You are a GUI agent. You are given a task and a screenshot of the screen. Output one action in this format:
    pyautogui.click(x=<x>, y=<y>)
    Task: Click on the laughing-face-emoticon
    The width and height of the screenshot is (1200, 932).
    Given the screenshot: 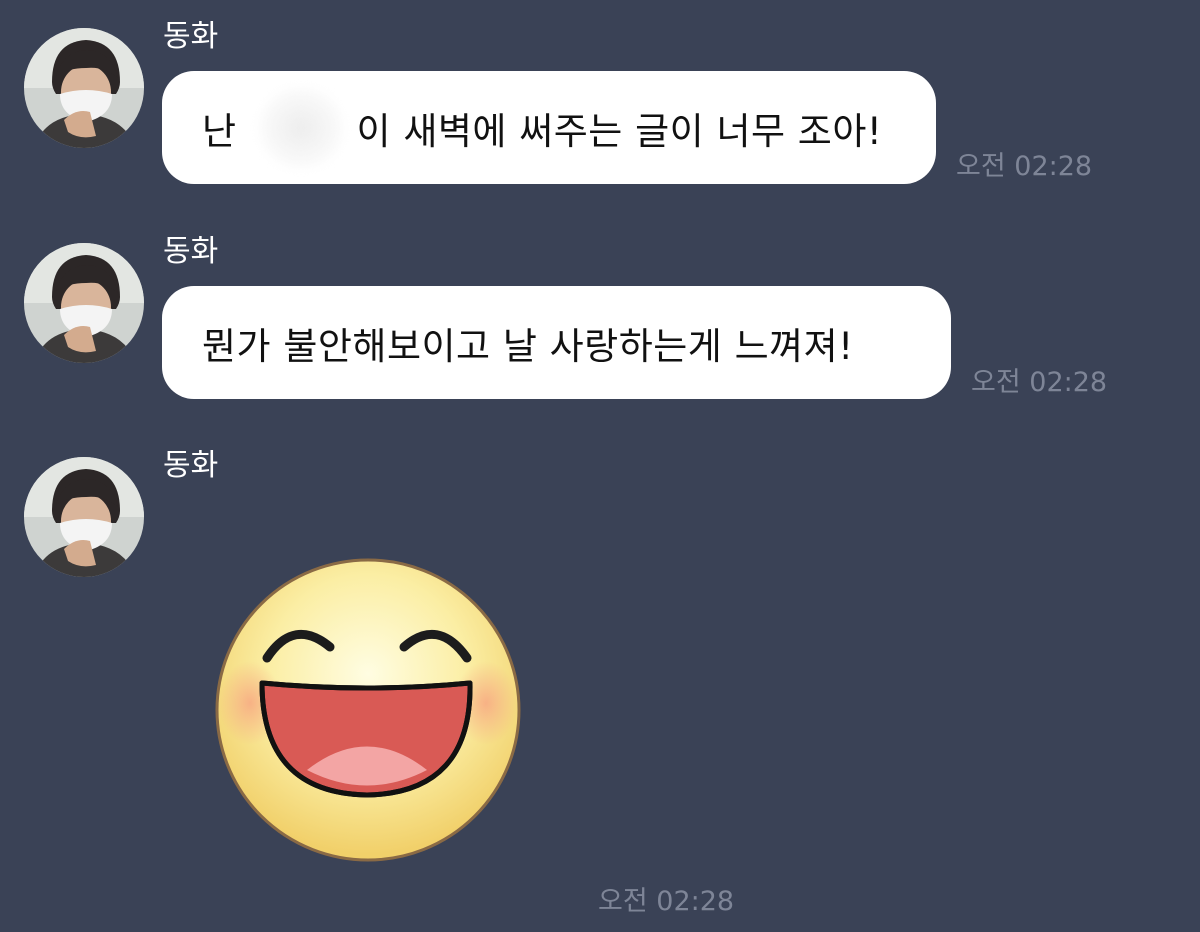 What is the action you would take?
    pyautogui.click(x=368, y=710)
    